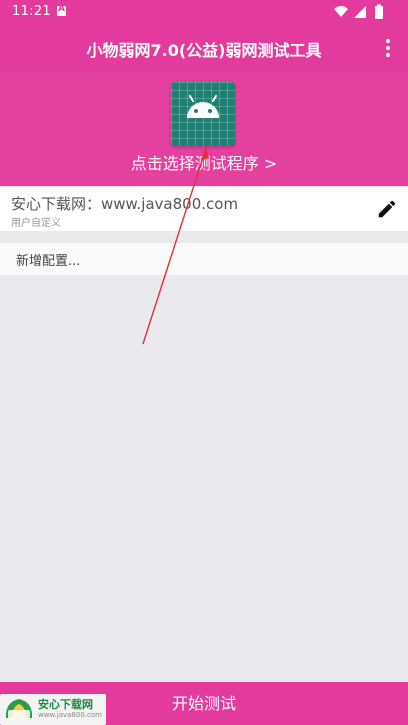  I want to click on select-app-icon, so click(203, 114).